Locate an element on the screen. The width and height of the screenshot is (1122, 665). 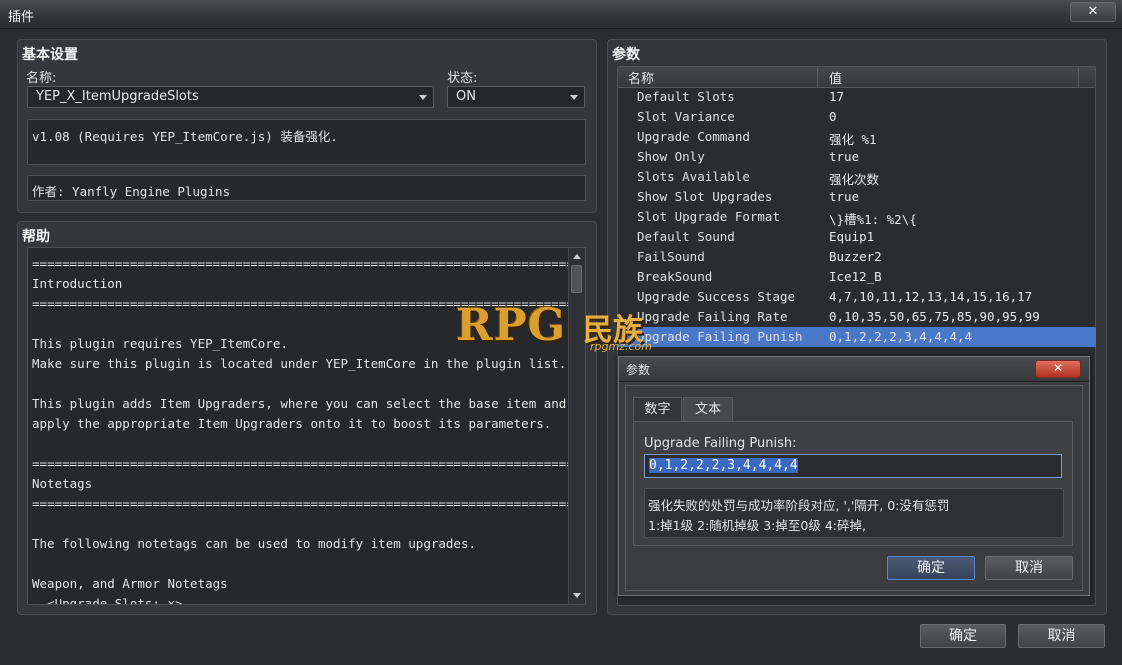
param-name: Upgrade Command is located at coordinates (693, 136).